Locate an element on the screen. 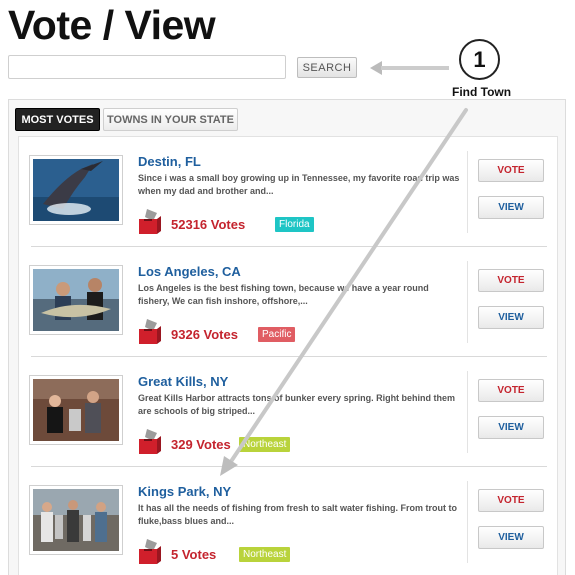 The width and height of the screenshot is (575, 575). callout-label: Find Town is located at coordinates (482, 92).